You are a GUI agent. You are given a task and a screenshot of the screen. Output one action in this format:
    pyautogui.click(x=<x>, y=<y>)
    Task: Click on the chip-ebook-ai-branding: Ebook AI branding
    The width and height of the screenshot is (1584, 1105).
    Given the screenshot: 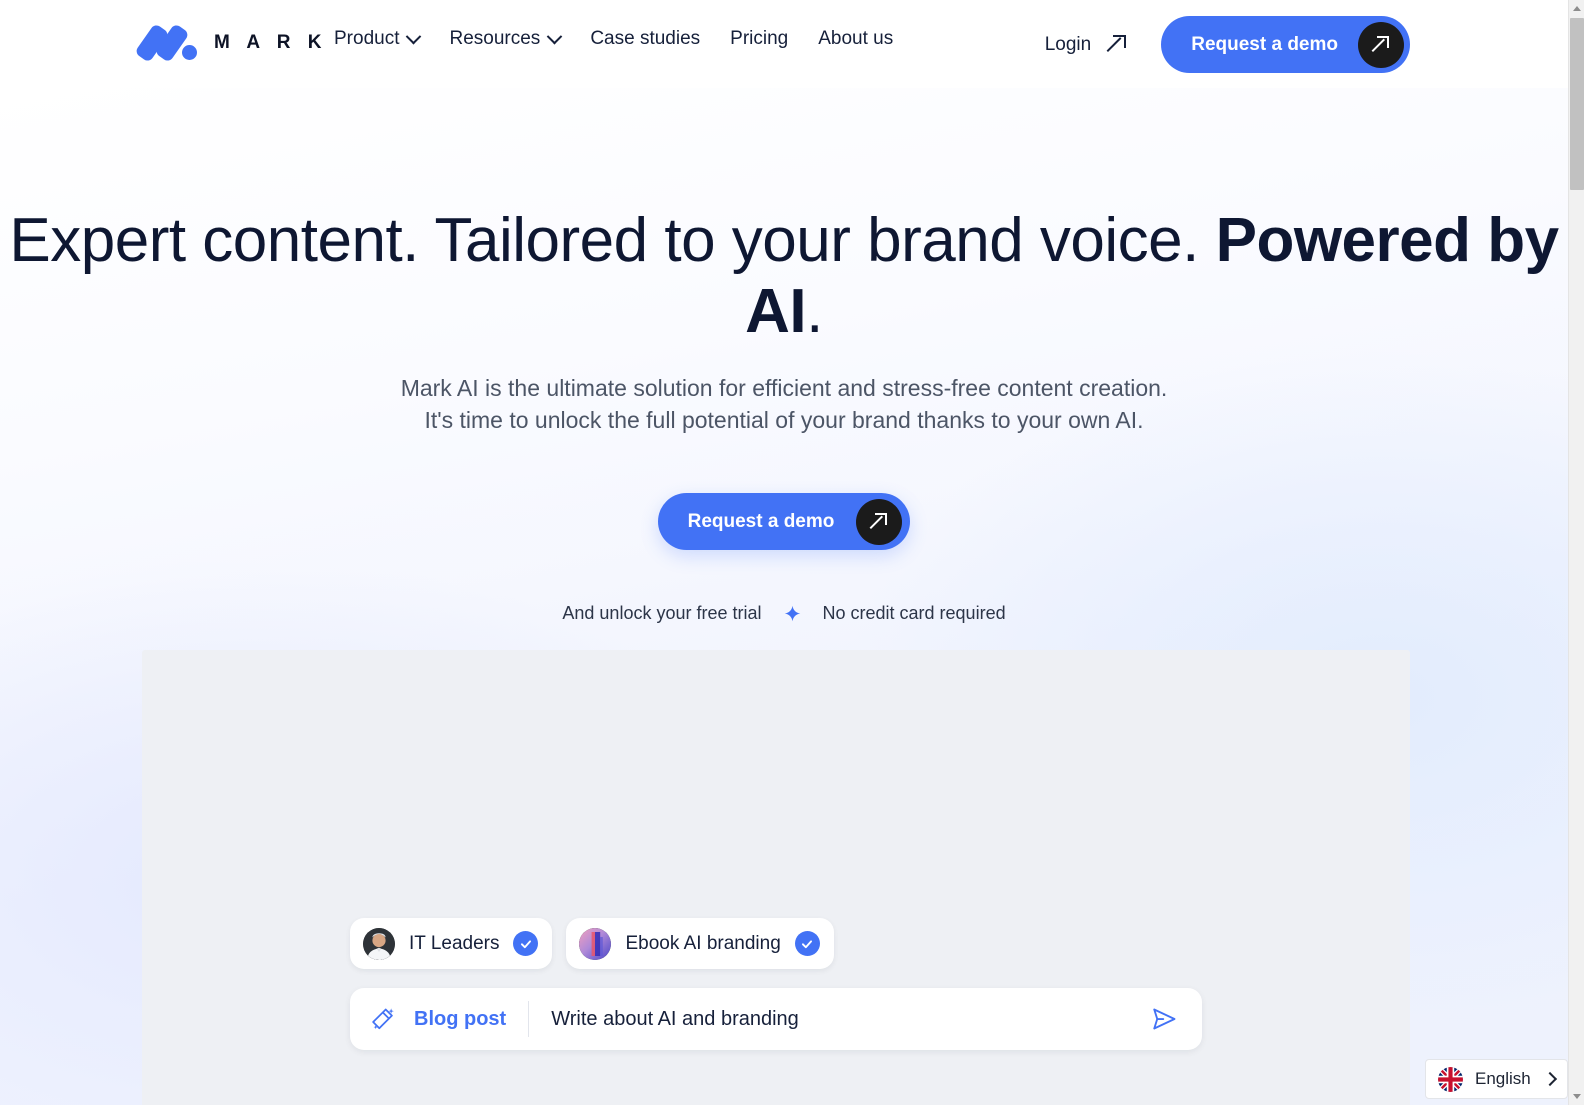 What is the action you would take?
    pyautogui.click(x=700, y=943)
    